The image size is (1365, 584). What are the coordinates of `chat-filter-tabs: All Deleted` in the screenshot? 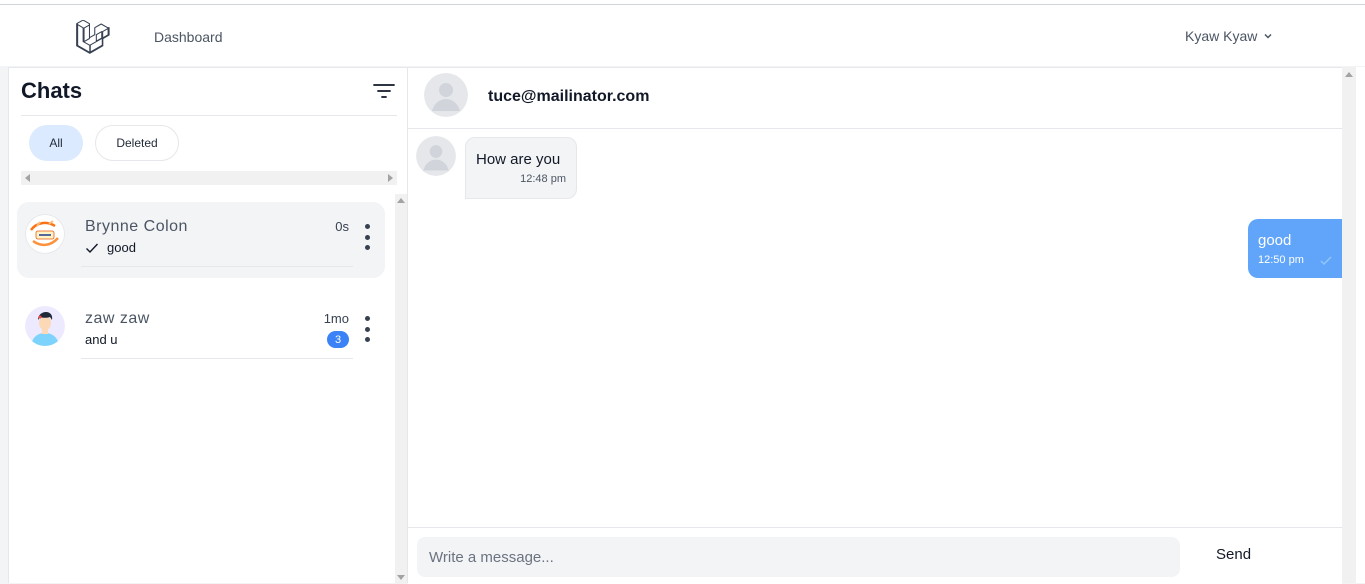 It's located at (104, 143).